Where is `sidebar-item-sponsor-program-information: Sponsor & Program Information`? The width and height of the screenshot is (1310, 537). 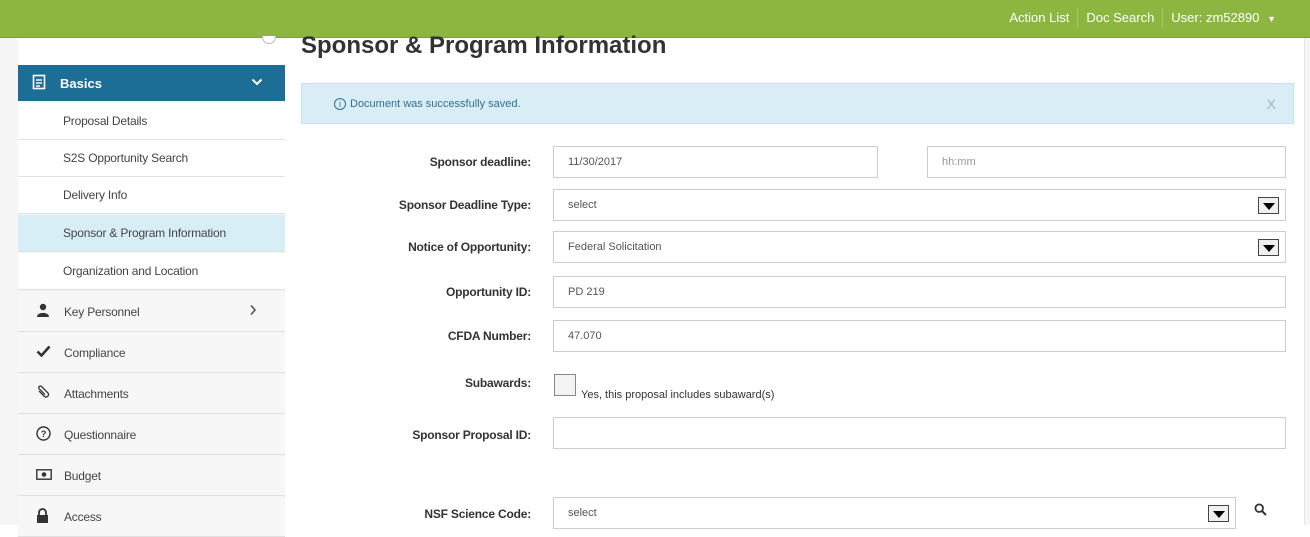 sidebar-item-sponsor-program-information: Sponsor & Program Information is located at coordinates (151, 233).